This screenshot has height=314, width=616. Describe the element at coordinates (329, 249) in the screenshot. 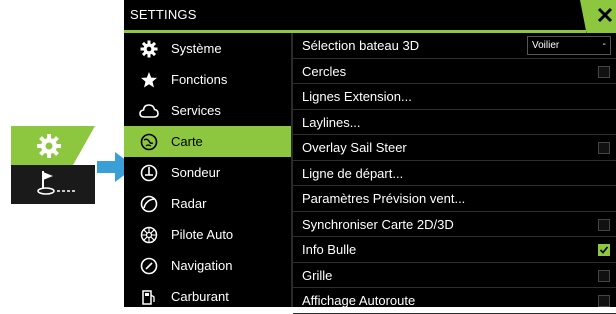

I see `setting-label: Info Bulle` at that location.